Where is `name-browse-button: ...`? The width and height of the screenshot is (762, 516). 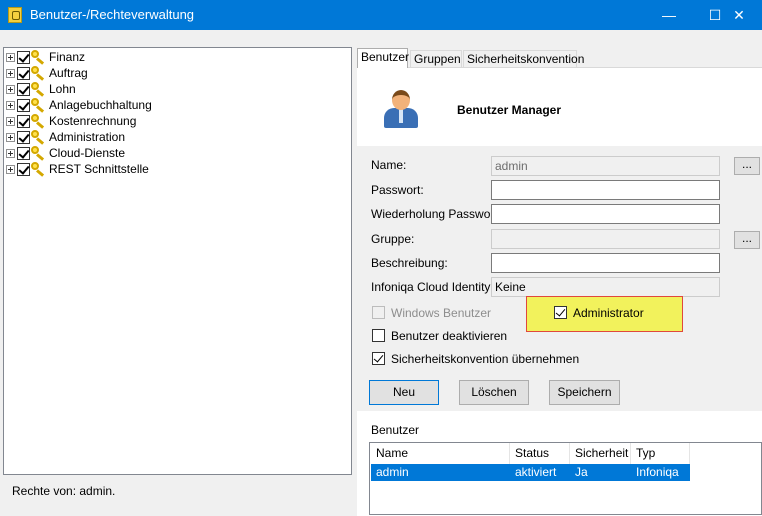 name-browse-button: ... is located at coordinates (747, 166).